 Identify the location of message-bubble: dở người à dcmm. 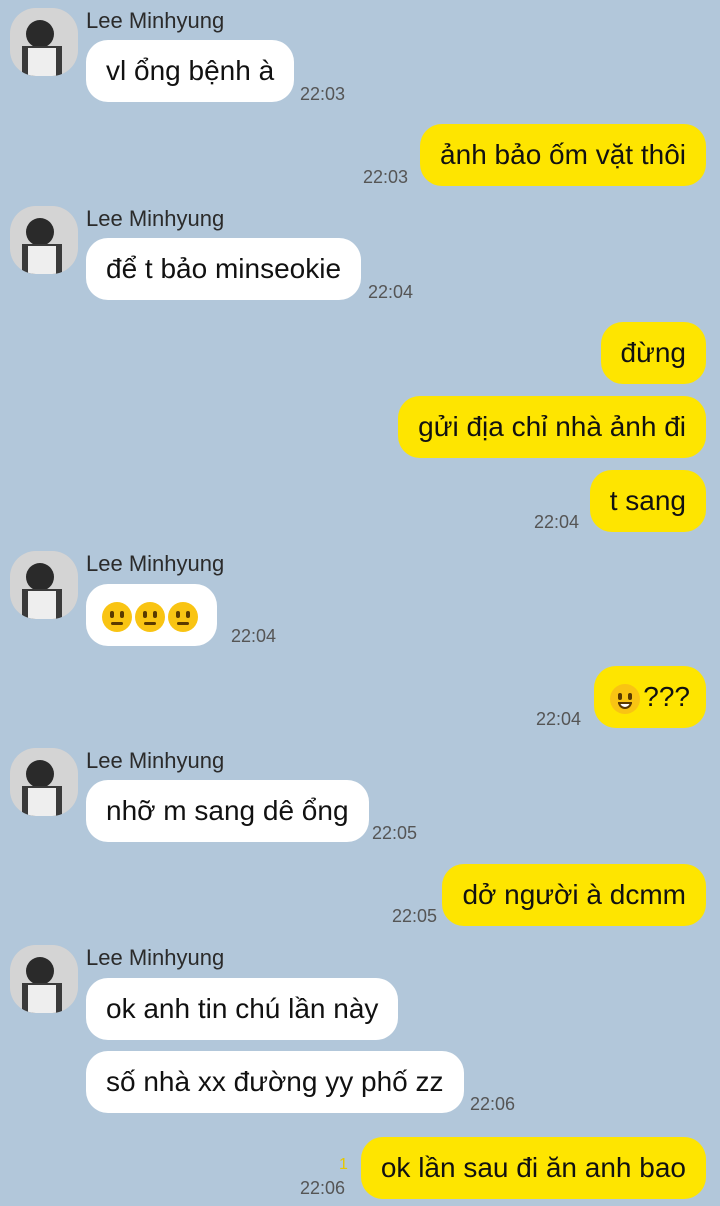
(574, 895).